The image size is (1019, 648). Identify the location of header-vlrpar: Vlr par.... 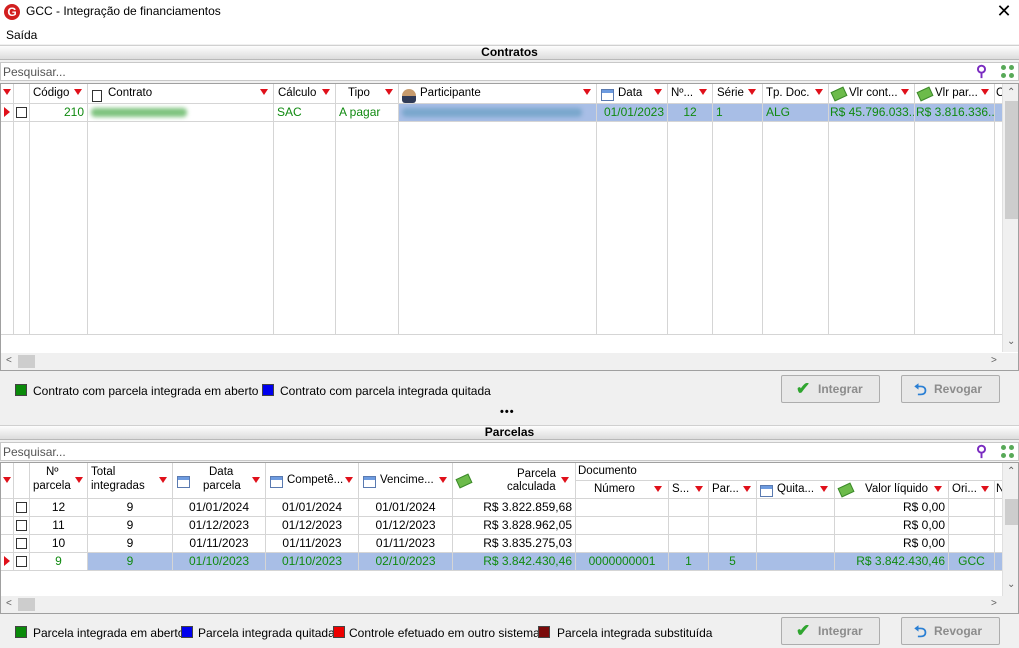
(955, 94).